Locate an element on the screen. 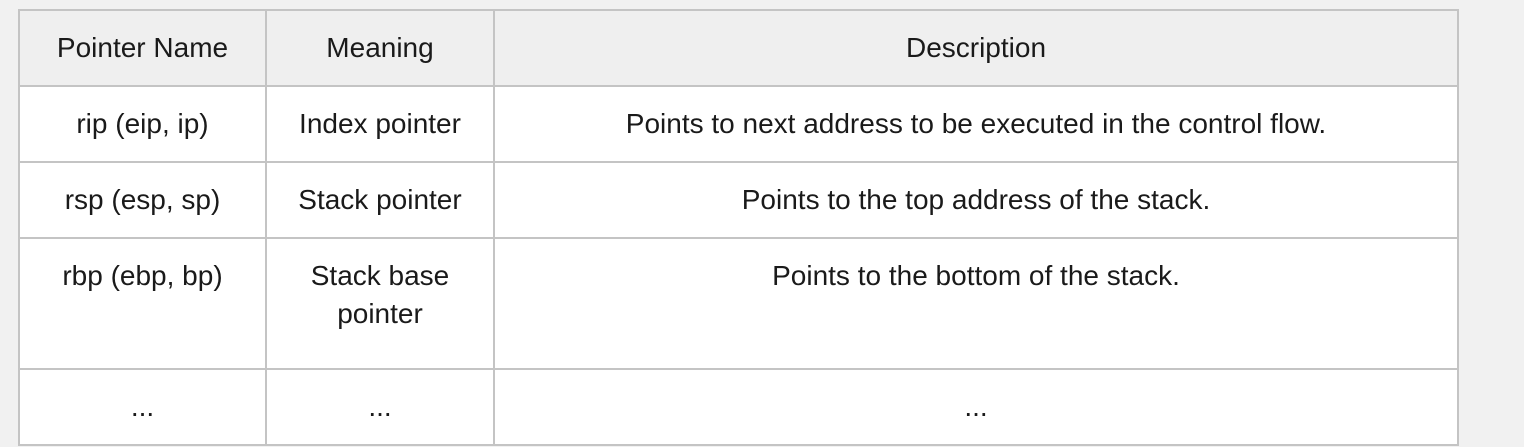  cell-pointer-name: rsp (esp, sp) is located at coordinates (142, 200).